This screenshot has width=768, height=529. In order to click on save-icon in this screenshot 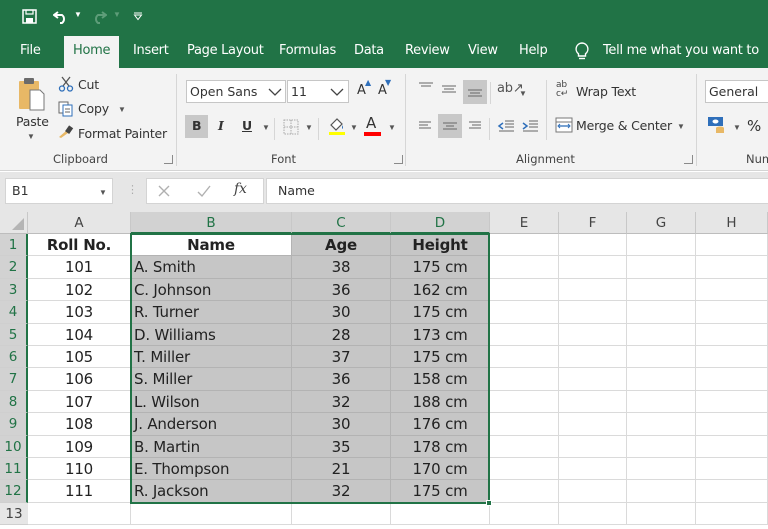, I will do `click(29, 16)`.